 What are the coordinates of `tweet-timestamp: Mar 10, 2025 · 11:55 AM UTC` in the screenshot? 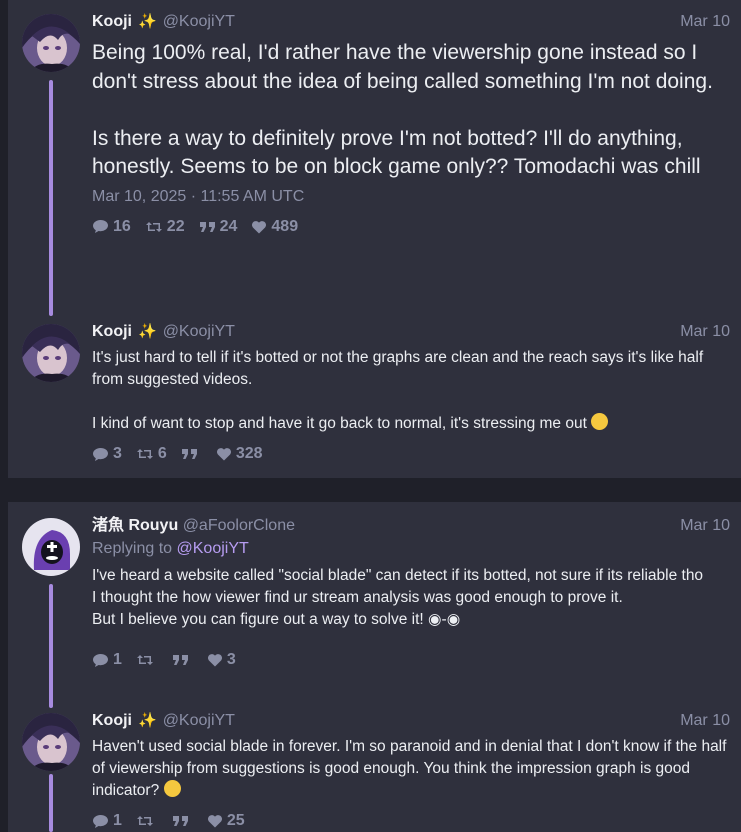 It's located at (411, 197).